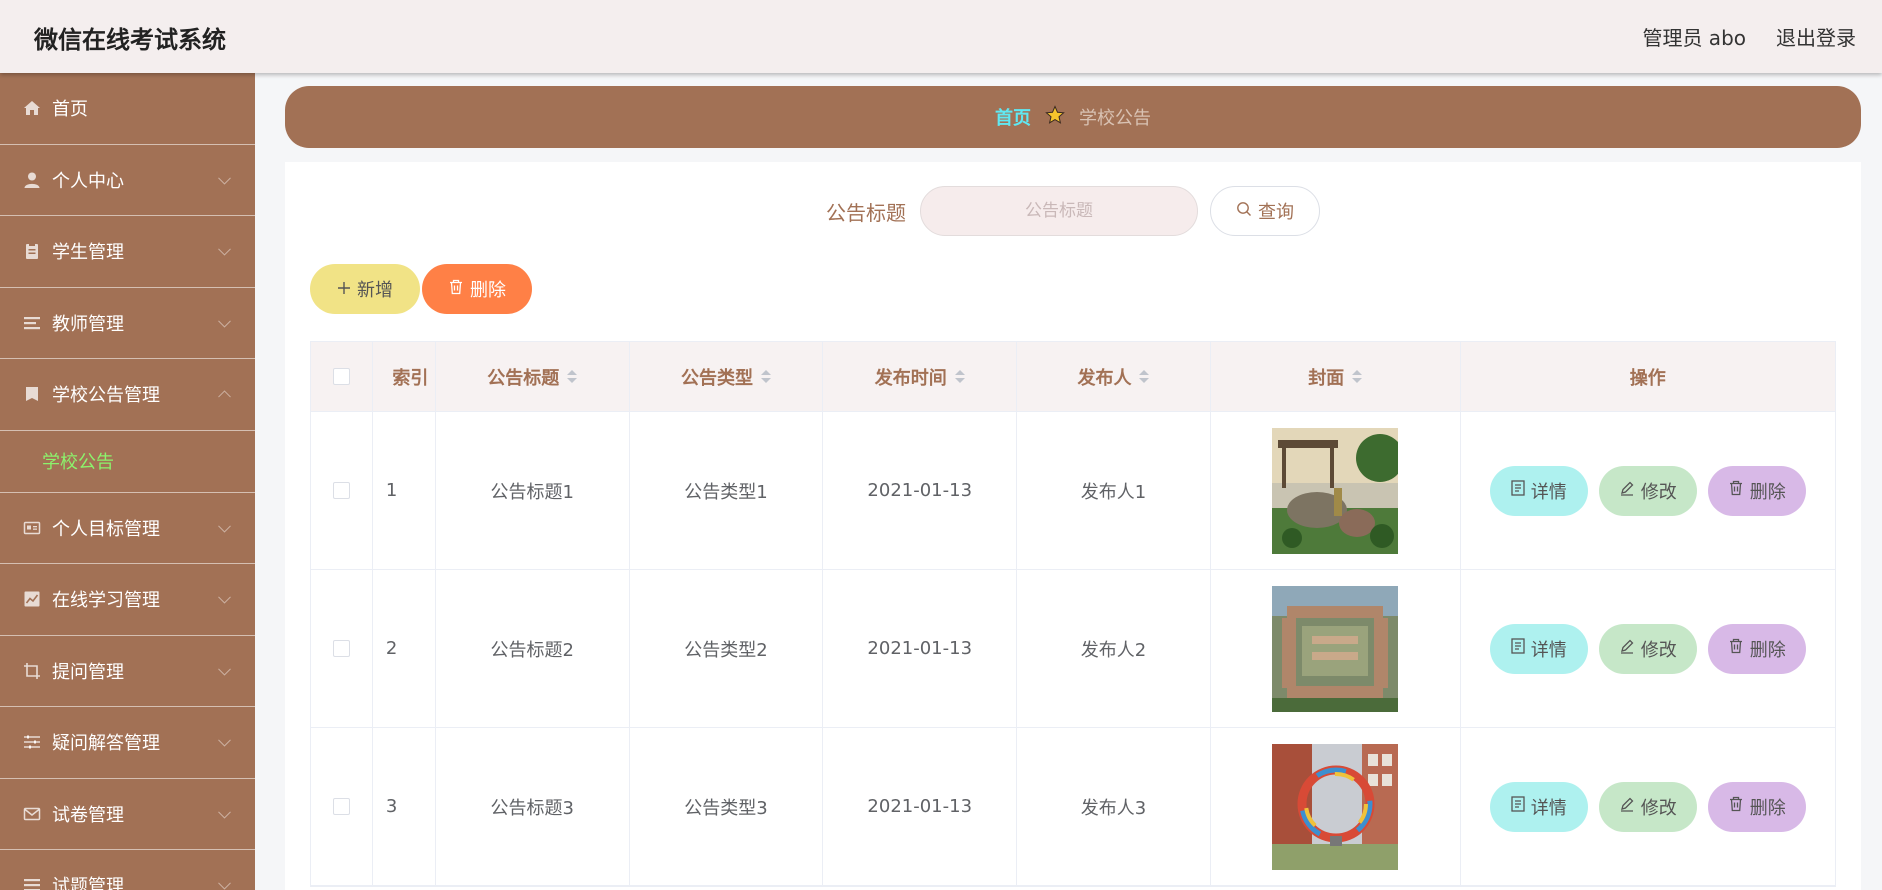 This screenshot has width=1882, height=890. What do you see at coordinates (127, 462) in the screenshot?
I see `sidebar-subitem-school-notice: 学校公告` at bounding box center [127, 462].